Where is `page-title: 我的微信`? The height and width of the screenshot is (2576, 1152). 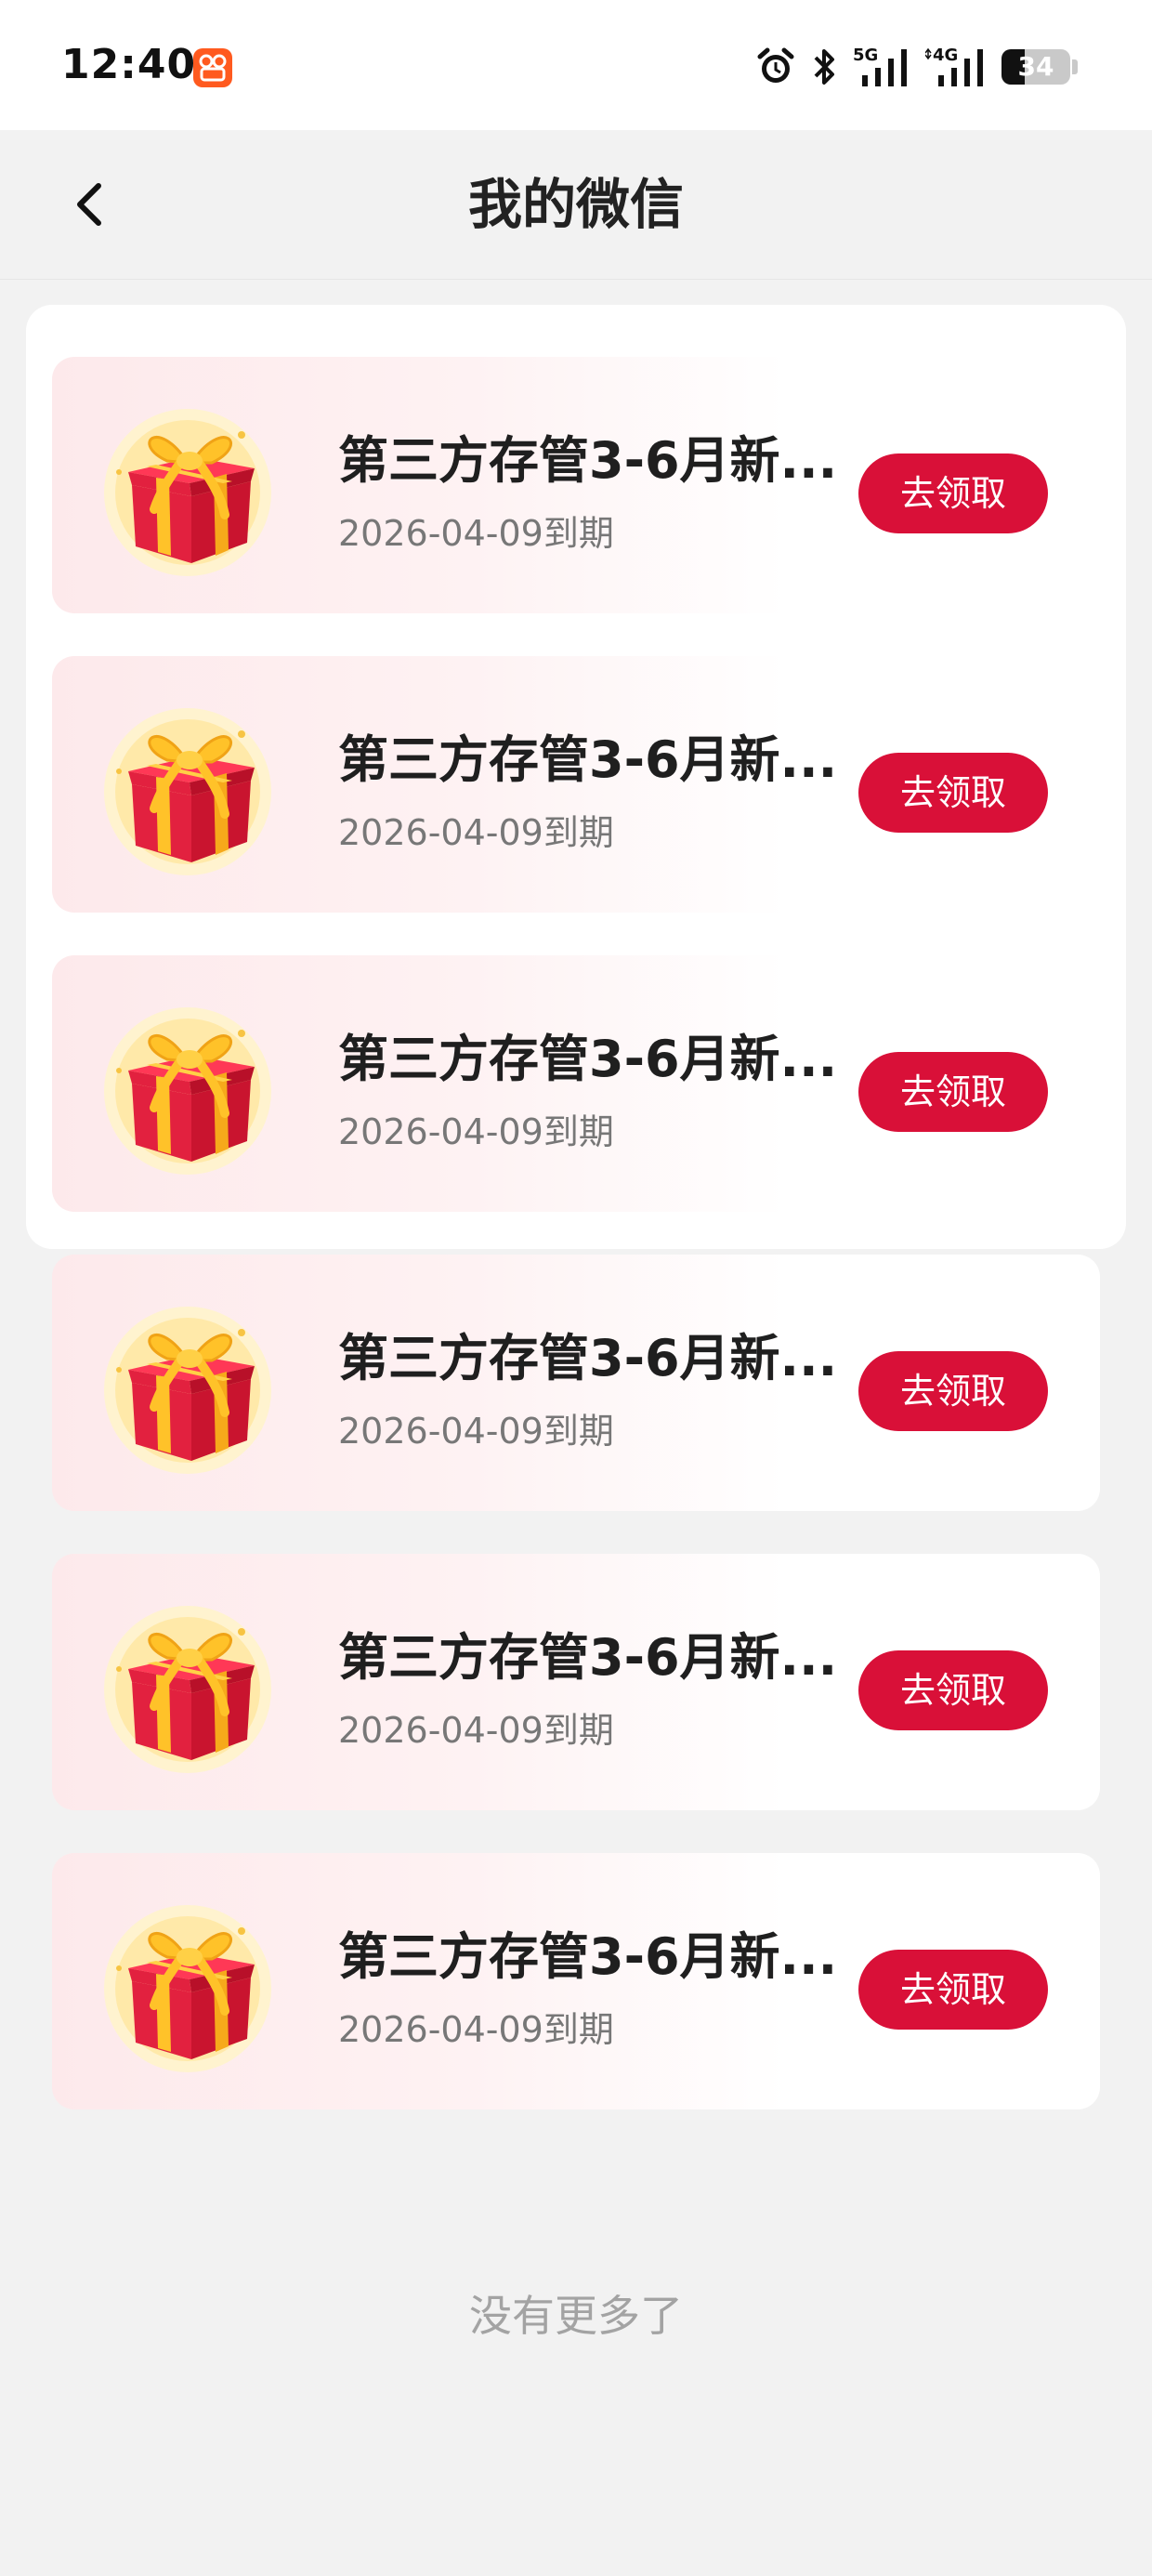
page-title: 我的微信 is located at coordinates (575, 204).